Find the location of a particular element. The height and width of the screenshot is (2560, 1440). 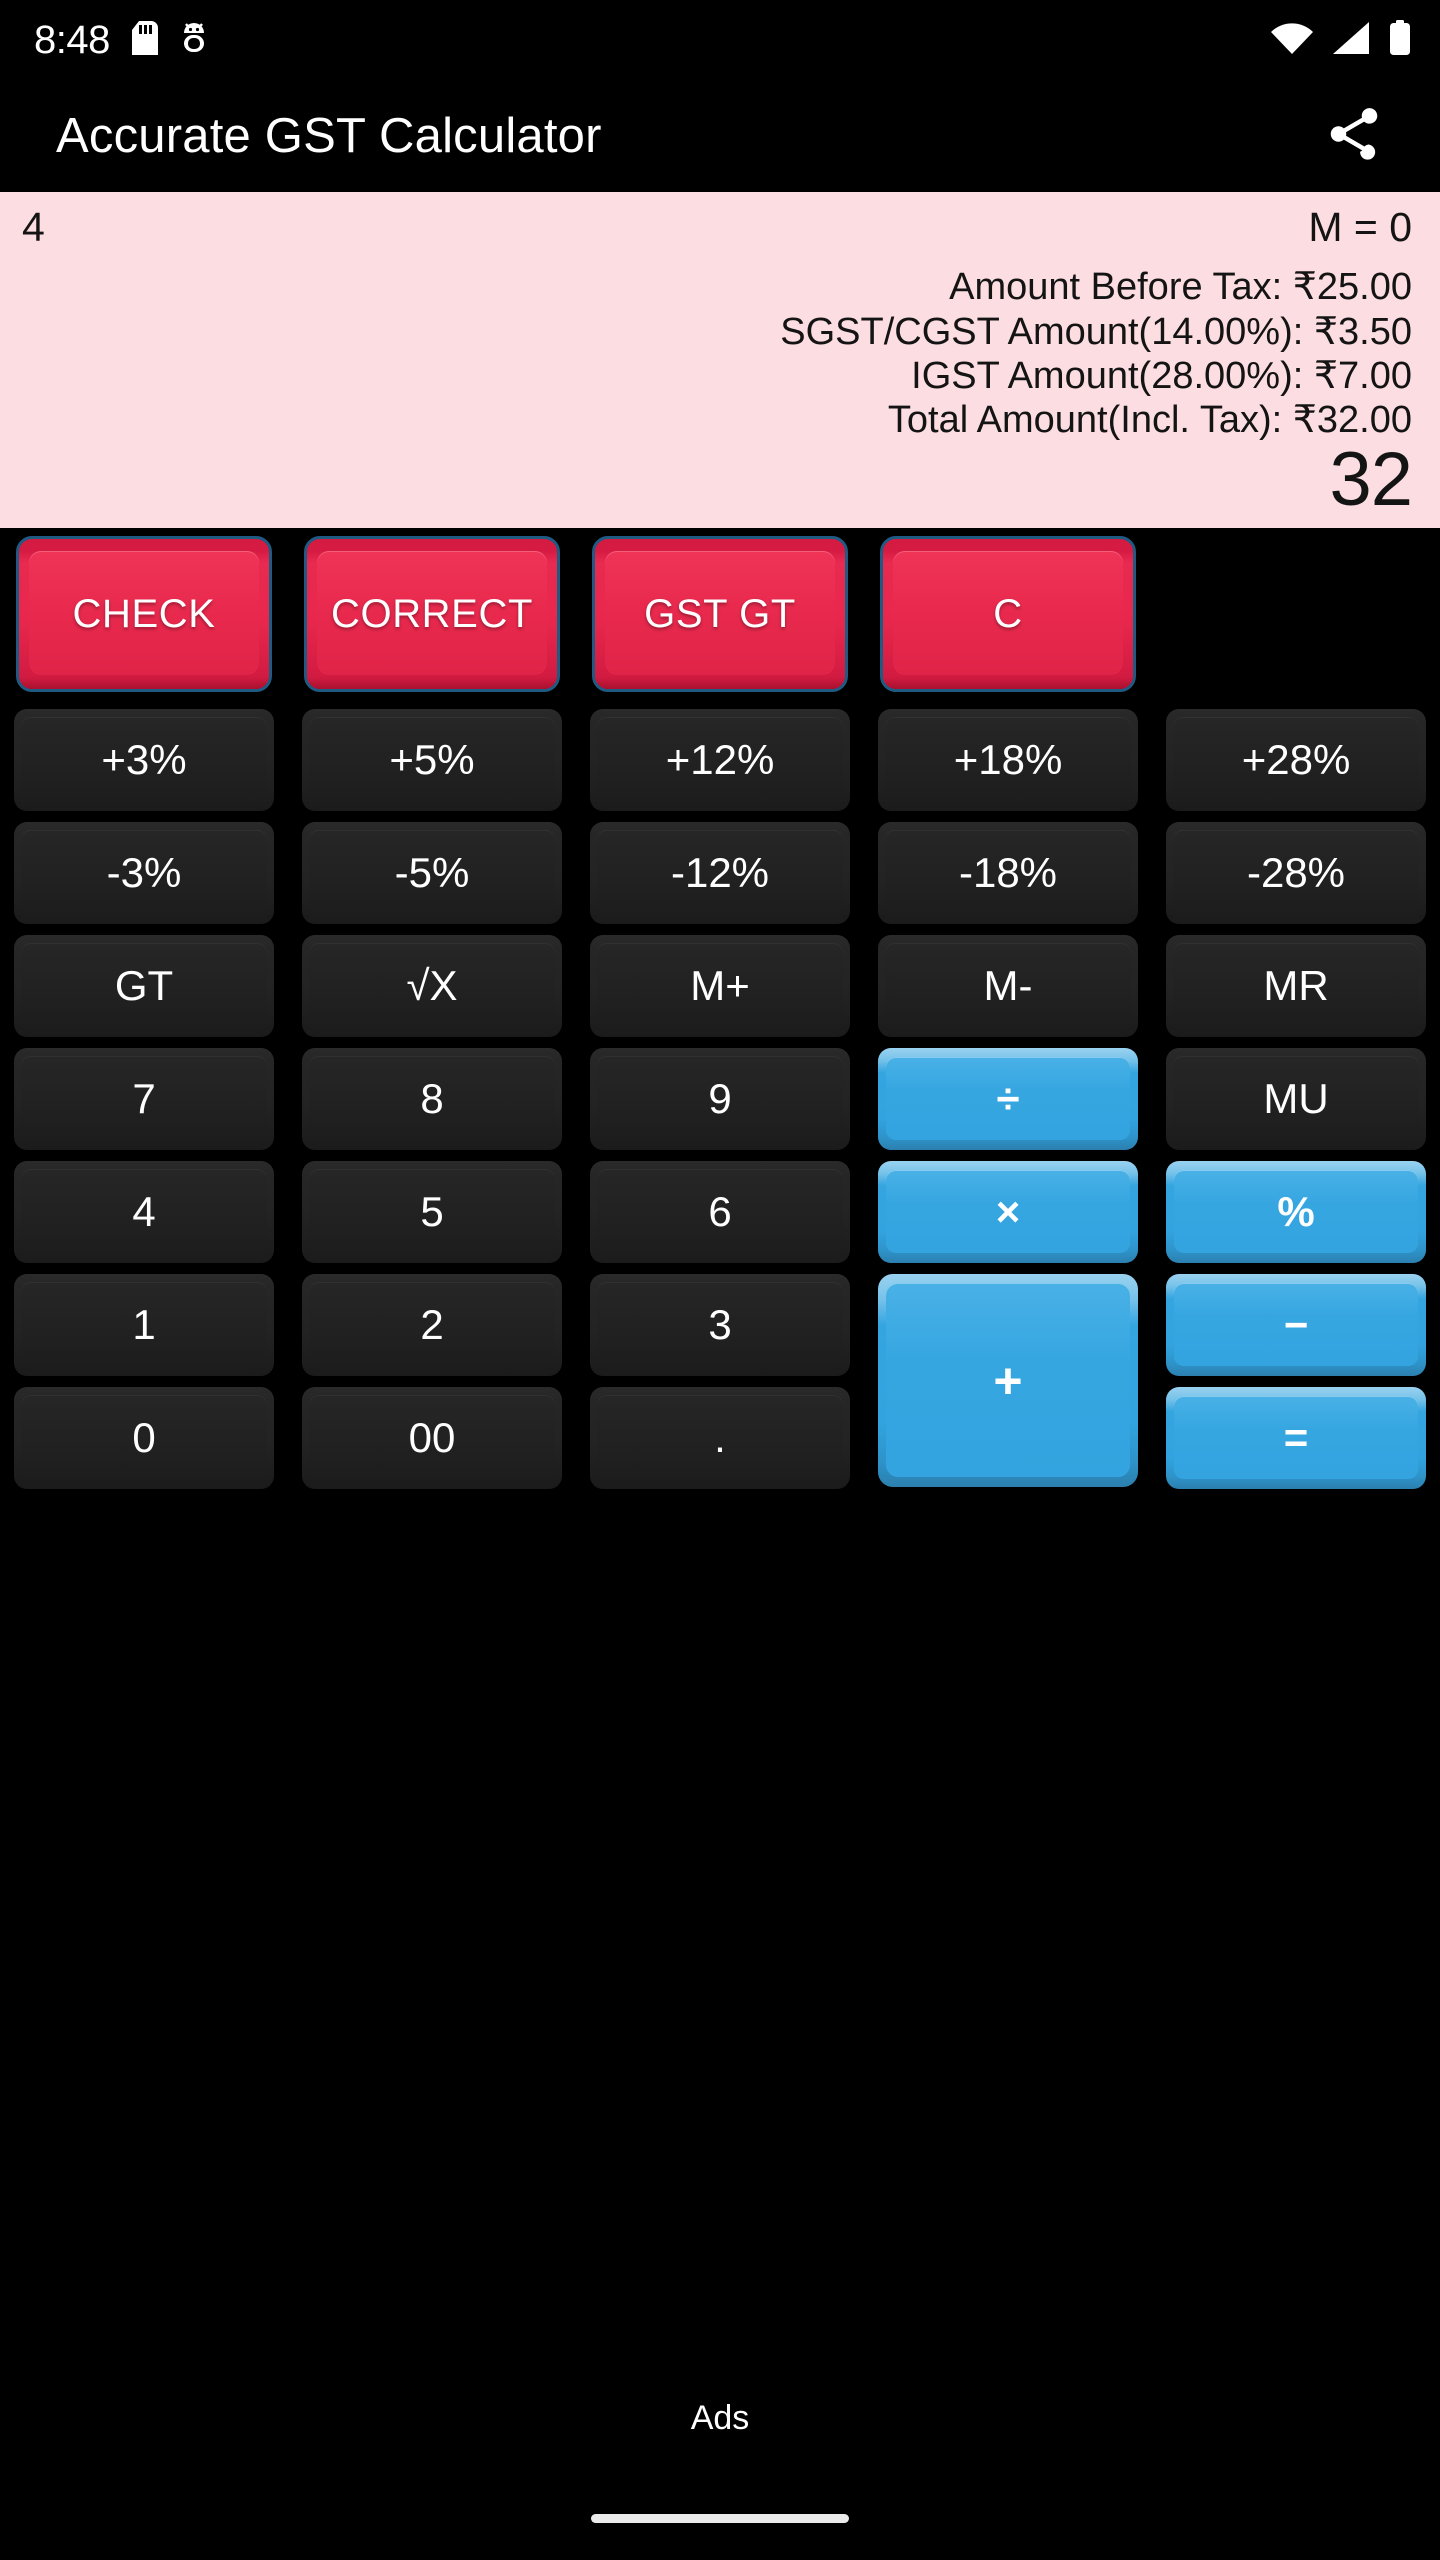

key-label: +3% is located at coordinates (144, 759).